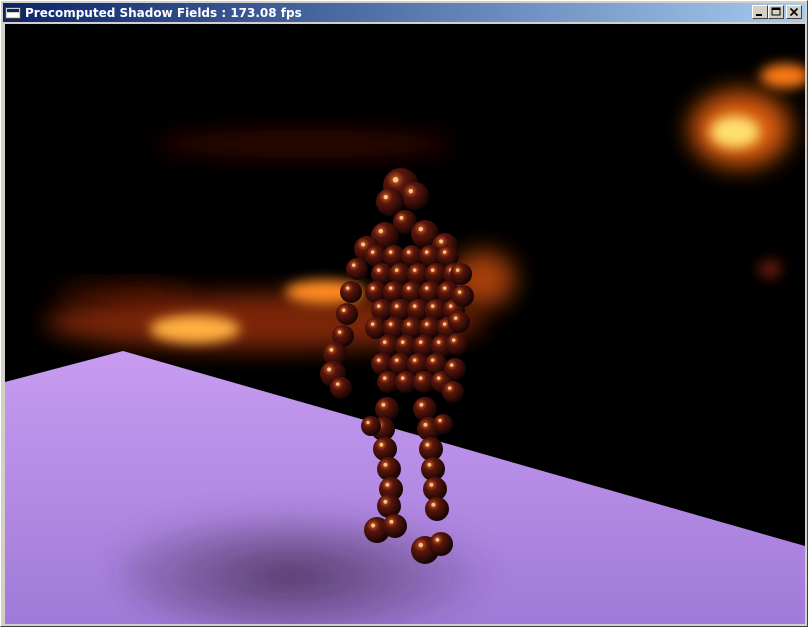 The image size is (808, 627). I want to click on maximize-button, so click(776, 12).